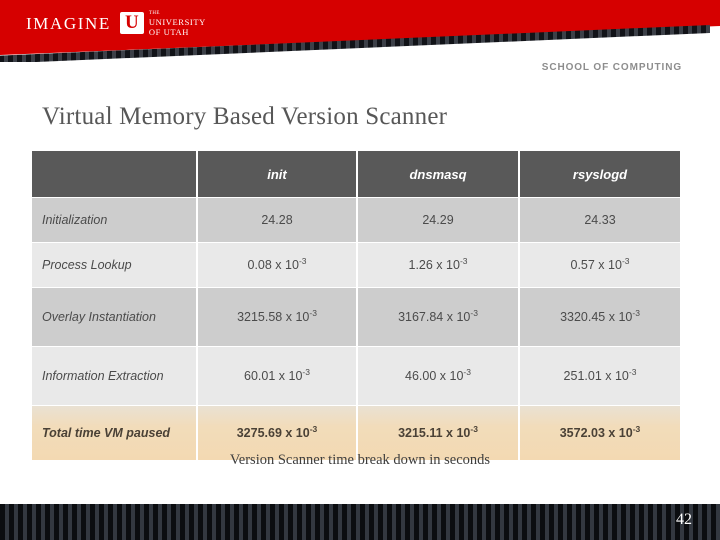 This screenshot has height=540, width=720. I want to click on cell-value: 3215.11 x 10, so click(434, 433).